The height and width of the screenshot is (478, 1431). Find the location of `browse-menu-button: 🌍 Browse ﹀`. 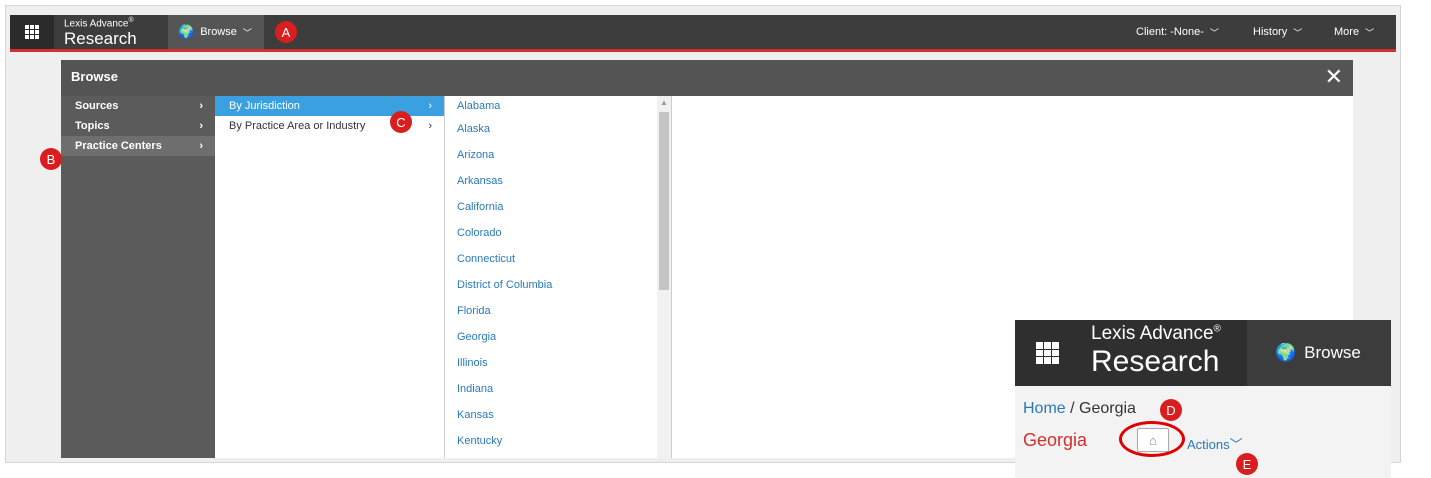

browse-menu-button: 🌍 Browse ﹀ is located at coordinates (216, 32).